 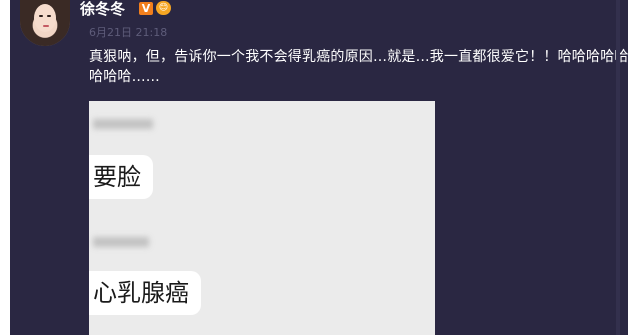 I want to click on chat-bubble-text: 要脸, so click(x=117, y=177).